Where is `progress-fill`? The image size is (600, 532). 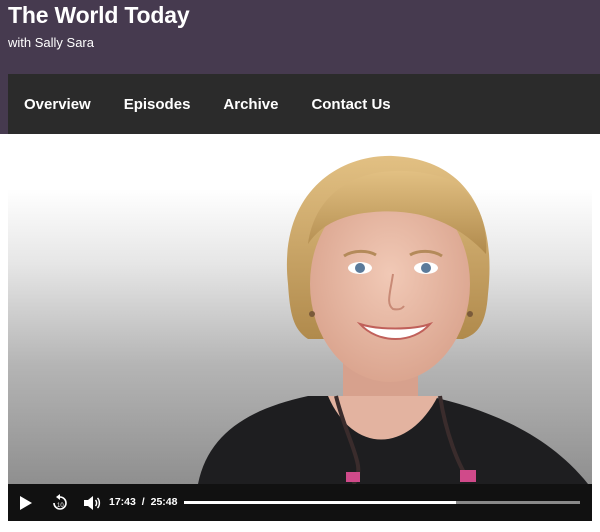 progress-fill is located at coordinates (320, 502).